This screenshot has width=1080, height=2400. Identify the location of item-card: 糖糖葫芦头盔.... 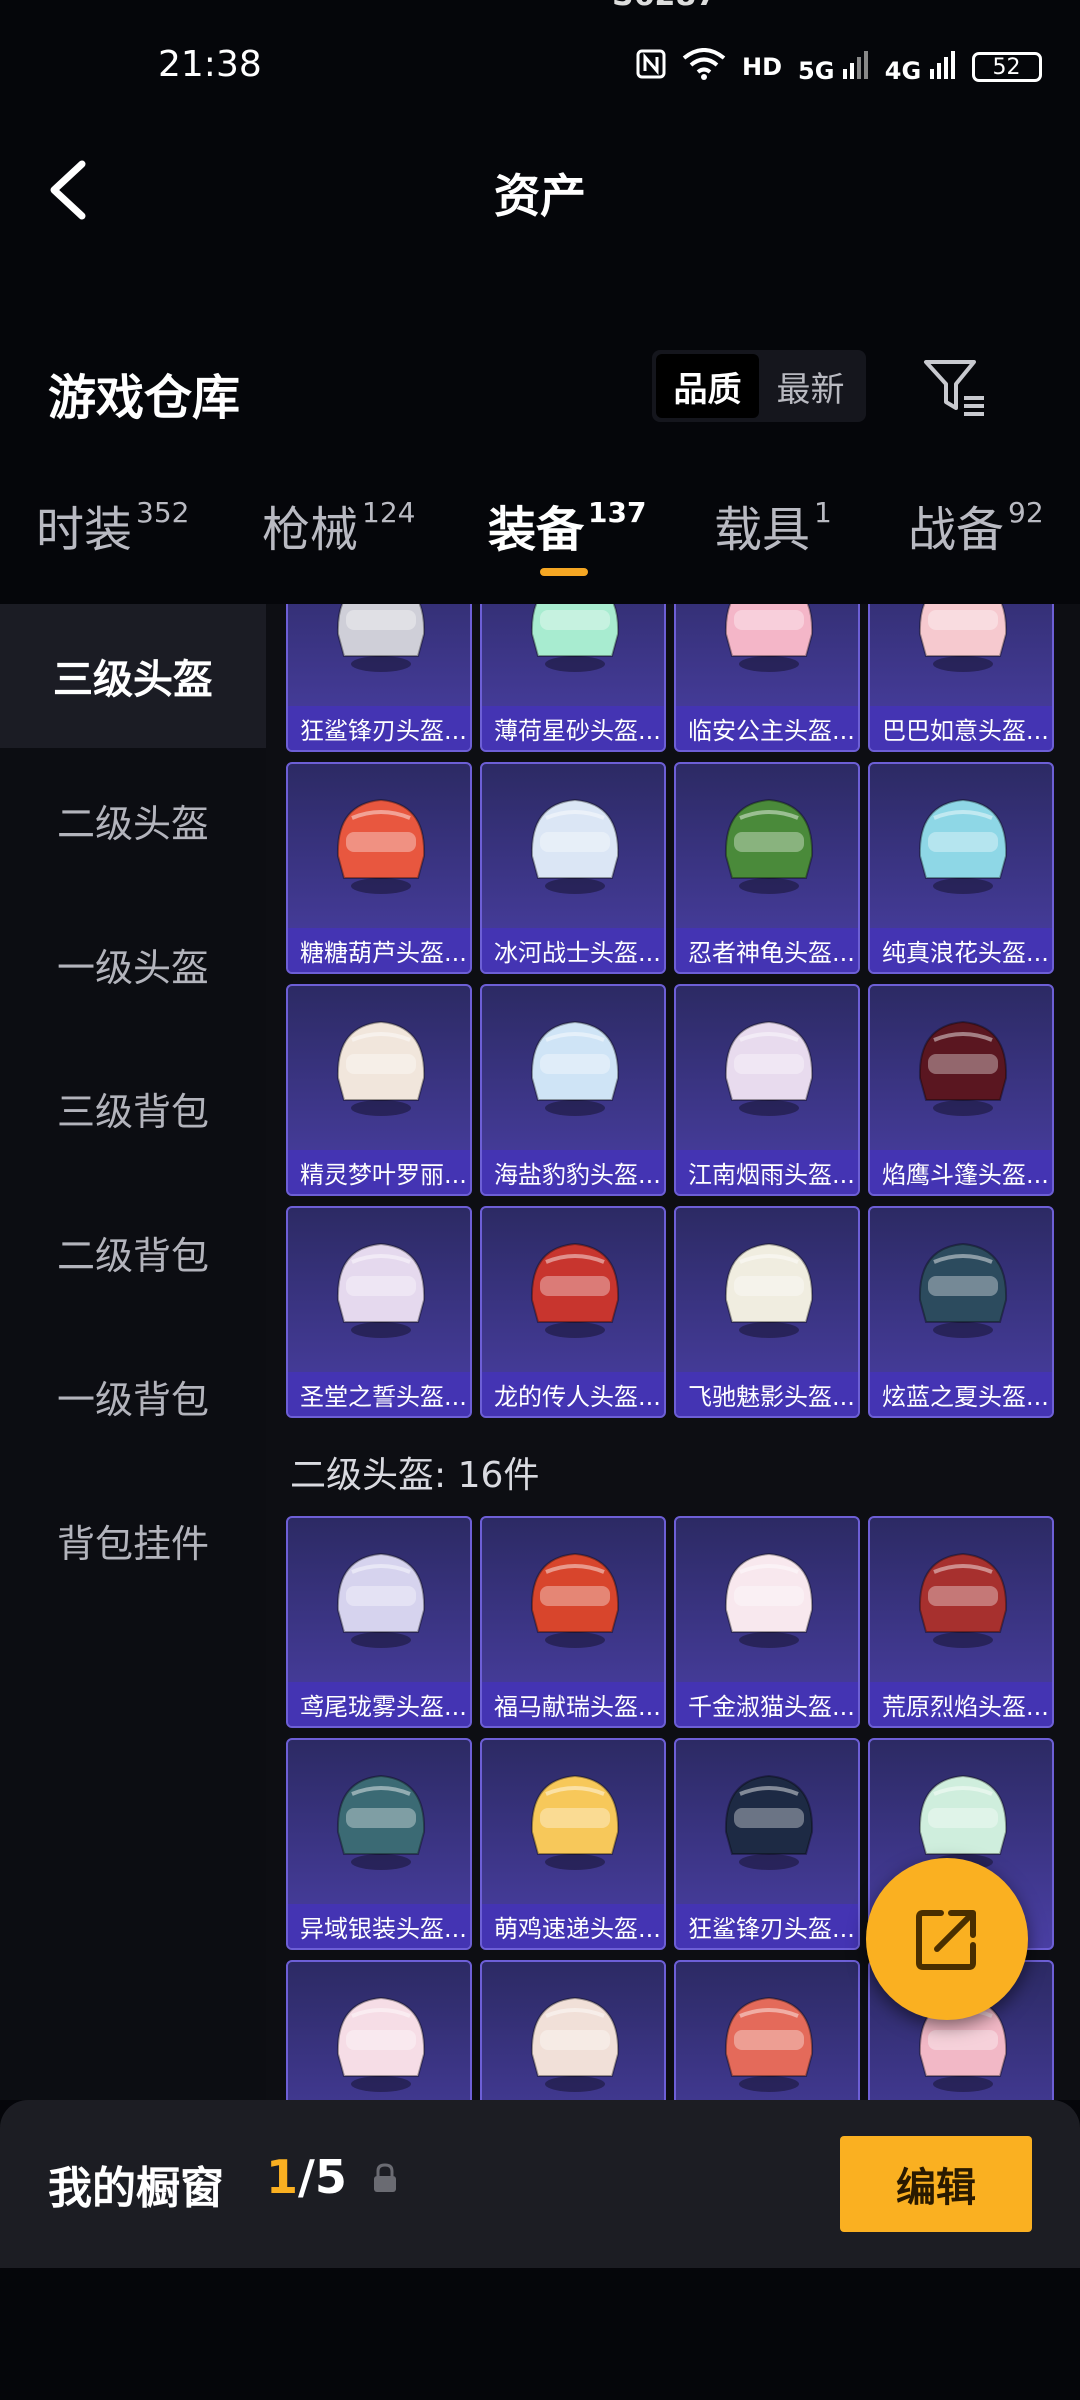
(379, 868).